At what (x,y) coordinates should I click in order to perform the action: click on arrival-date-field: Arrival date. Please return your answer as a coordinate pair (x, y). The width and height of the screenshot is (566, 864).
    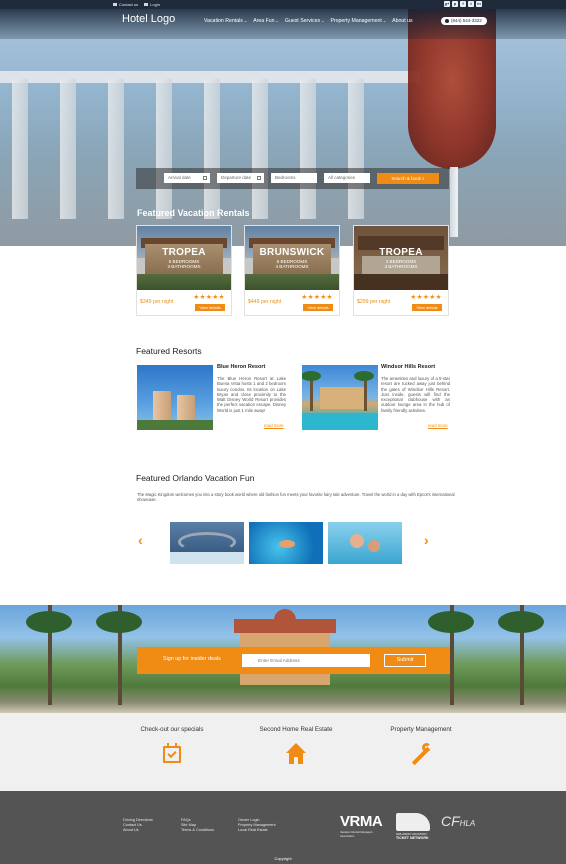
    Looking at the image, I should click on (187, 178).